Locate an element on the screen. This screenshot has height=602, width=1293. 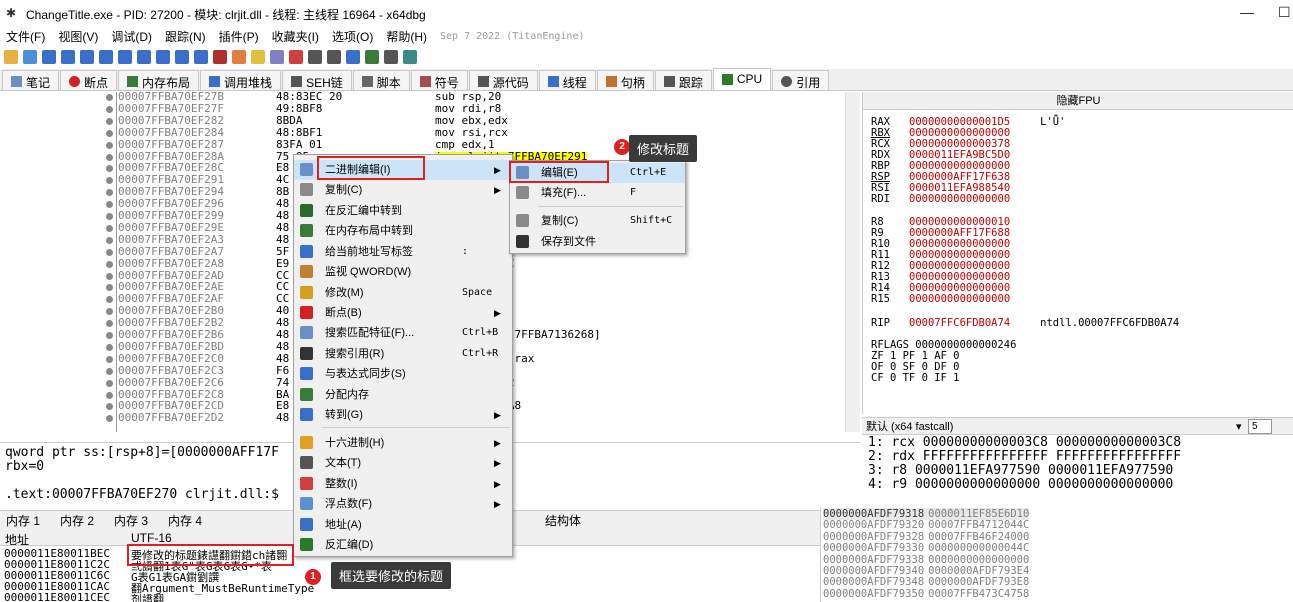
menu-debug: 调试(D) is located at coordinates (131, 36).